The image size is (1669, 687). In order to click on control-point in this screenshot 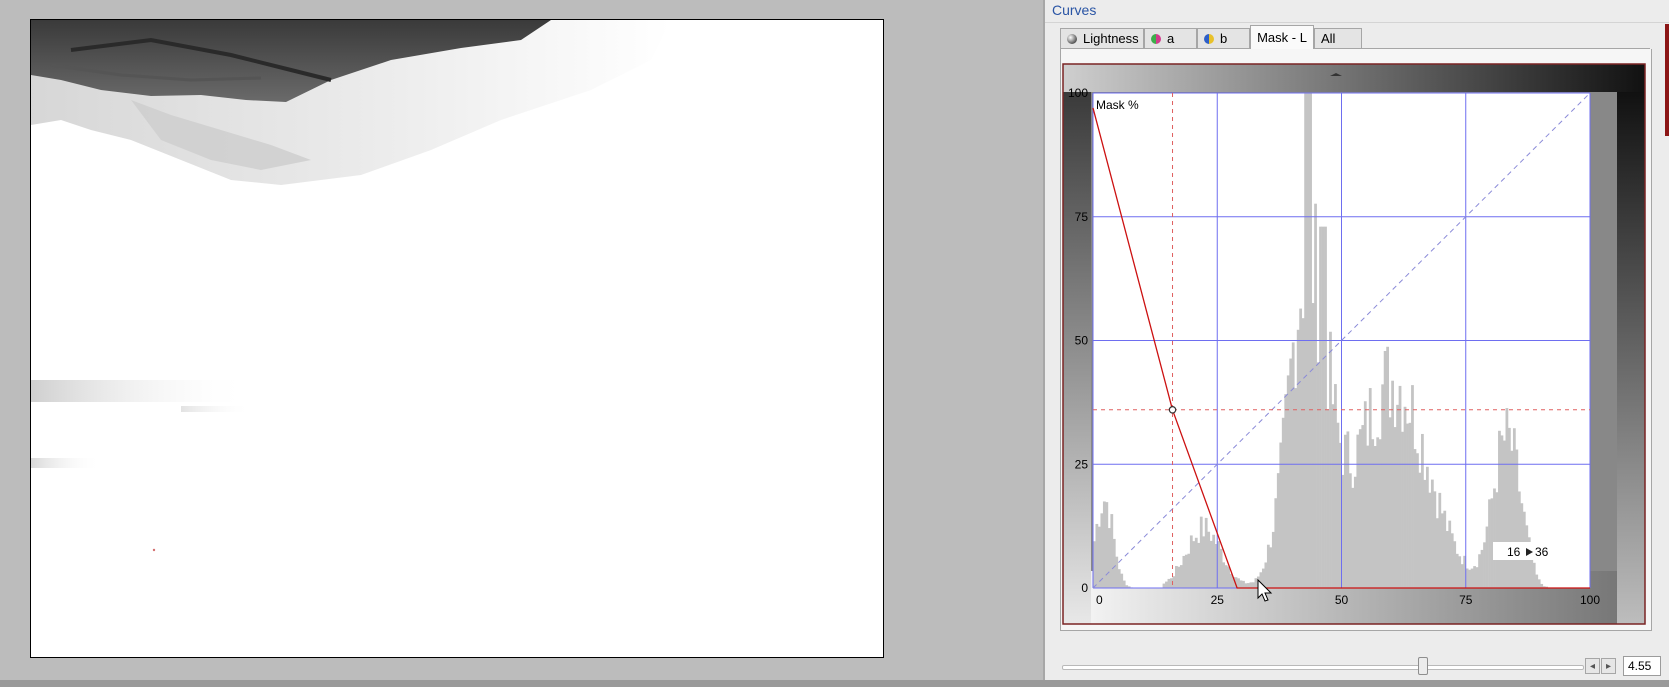, I will do `click(1172, 409)`.